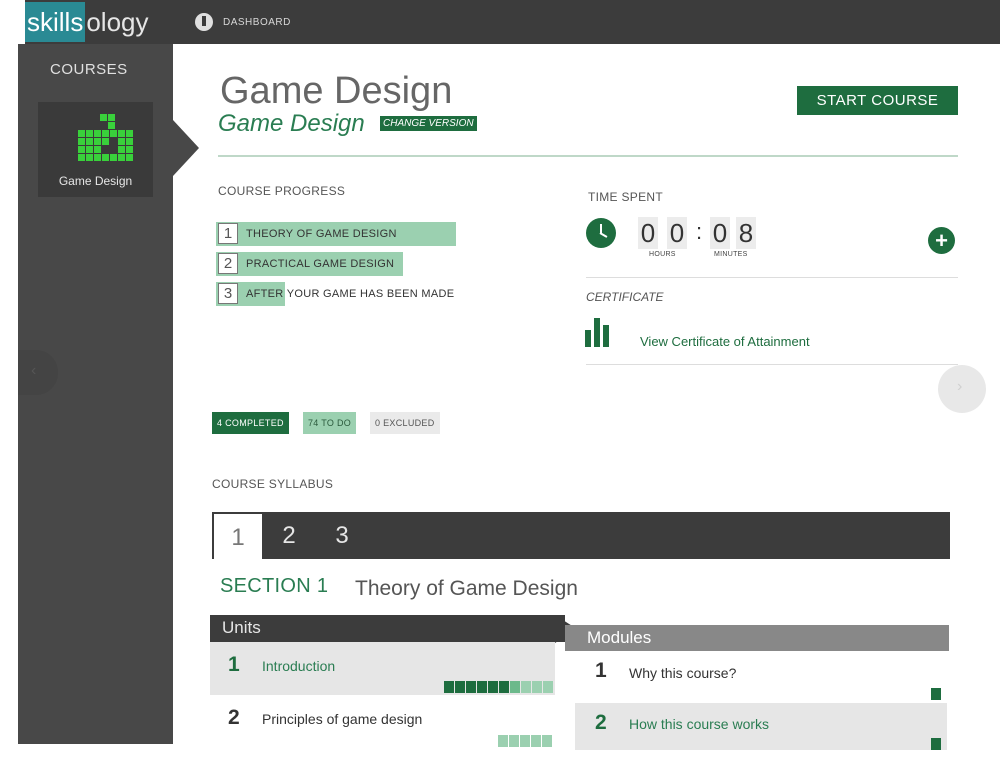  What do you see at coordinates (250, 423) in the screenshot?
I see `completed-badge: 4 COMPLETED` at bounding box center [250, 423].